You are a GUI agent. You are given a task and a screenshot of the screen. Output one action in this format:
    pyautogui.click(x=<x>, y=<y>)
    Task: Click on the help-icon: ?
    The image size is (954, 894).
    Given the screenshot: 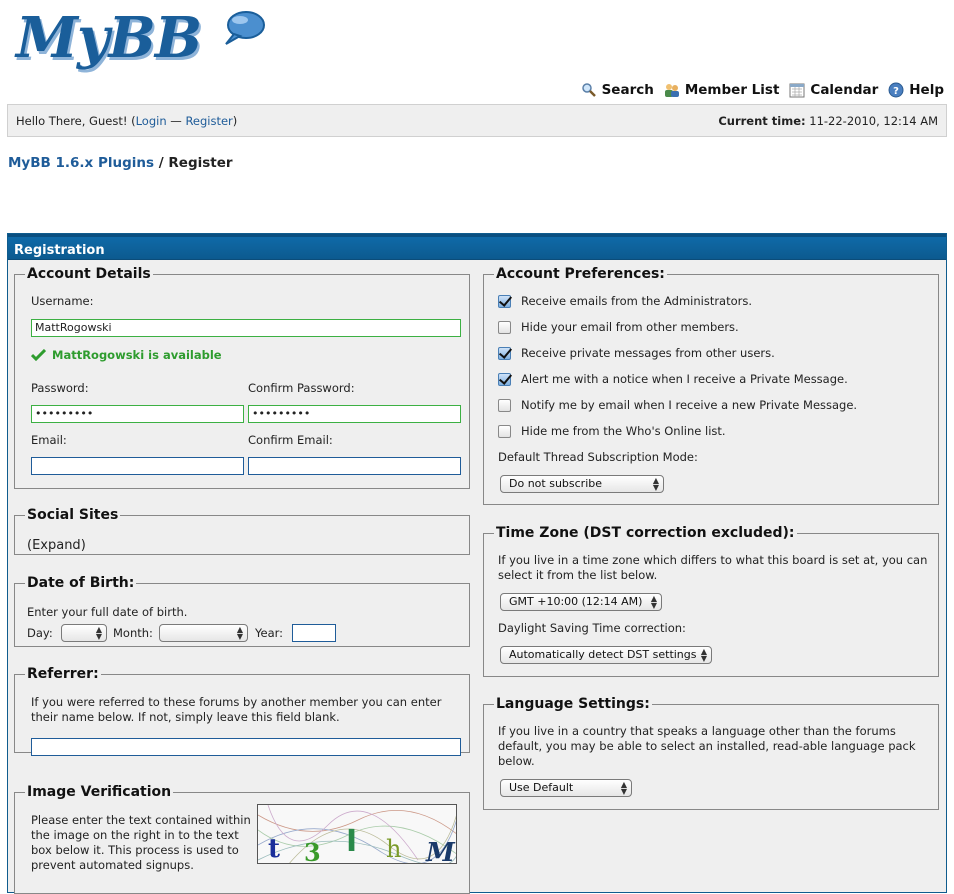 What is the action you would take?
    pyautogui.click(x=896, y=90)
    